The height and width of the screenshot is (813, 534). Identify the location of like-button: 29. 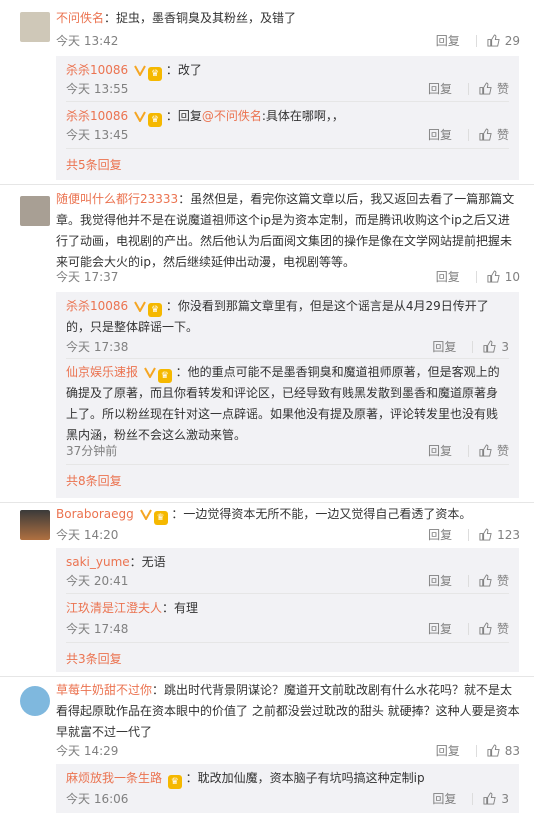
(503, 41).